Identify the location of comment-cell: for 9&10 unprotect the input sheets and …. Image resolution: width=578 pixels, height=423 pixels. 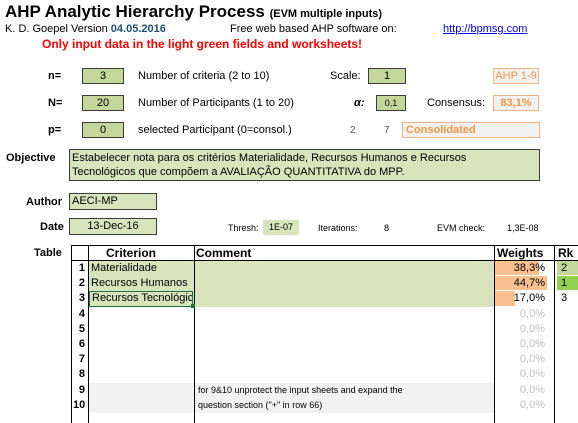
(300, 390).